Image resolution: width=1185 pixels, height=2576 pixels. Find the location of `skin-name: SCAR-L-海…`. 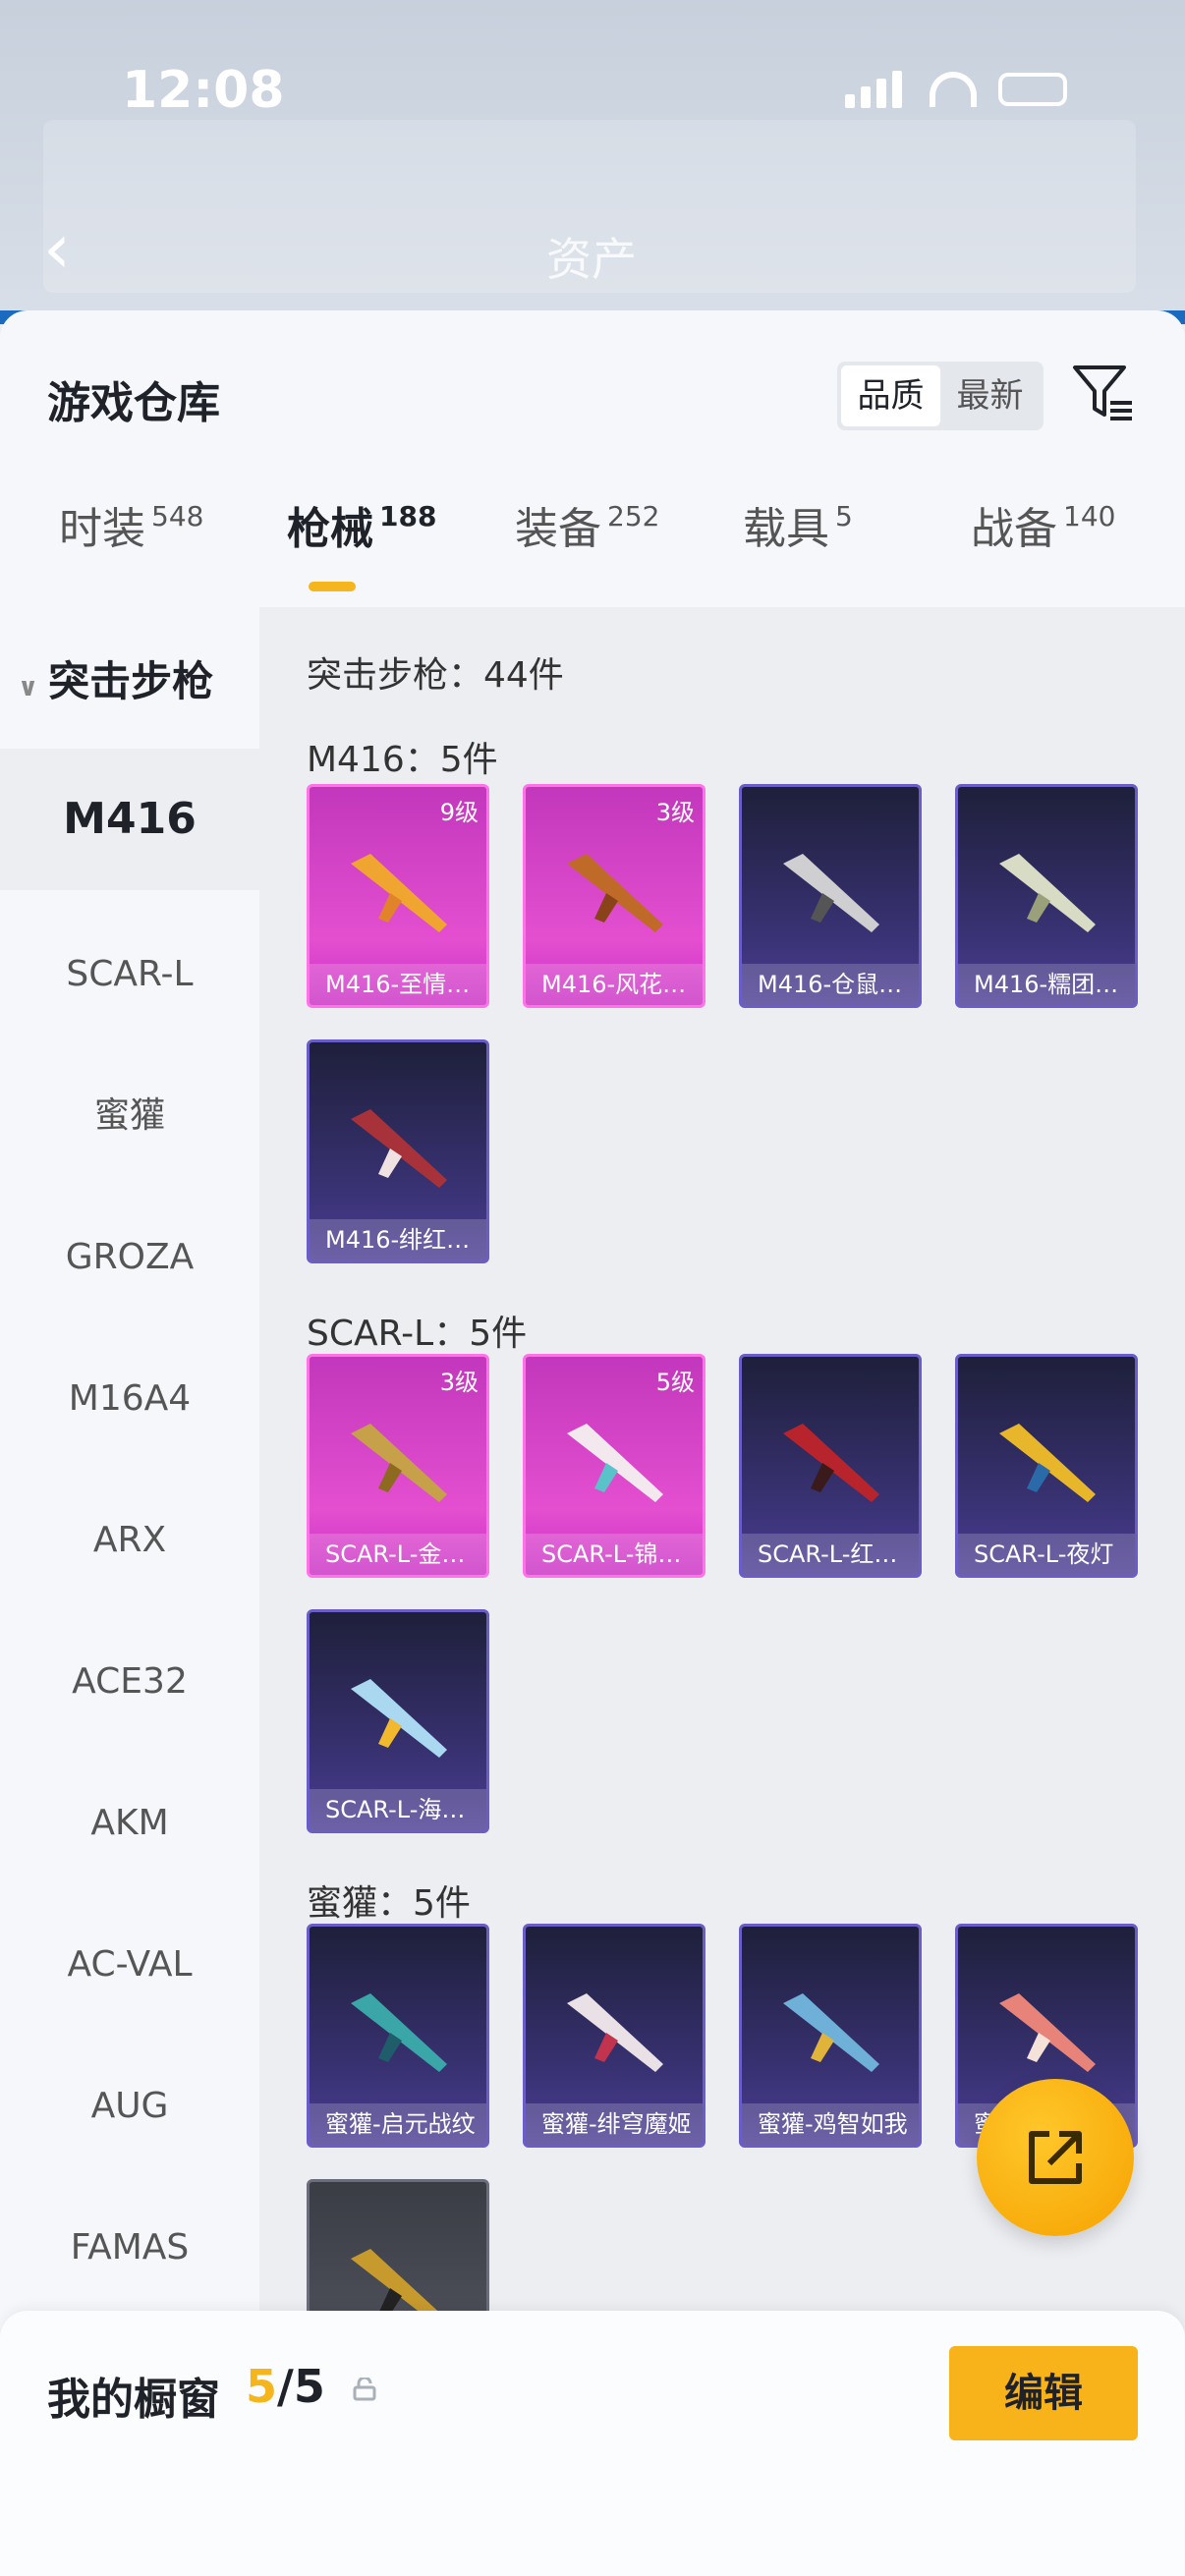

skin-name: SCAR-L-海… is located at coordinates (398, 1809).